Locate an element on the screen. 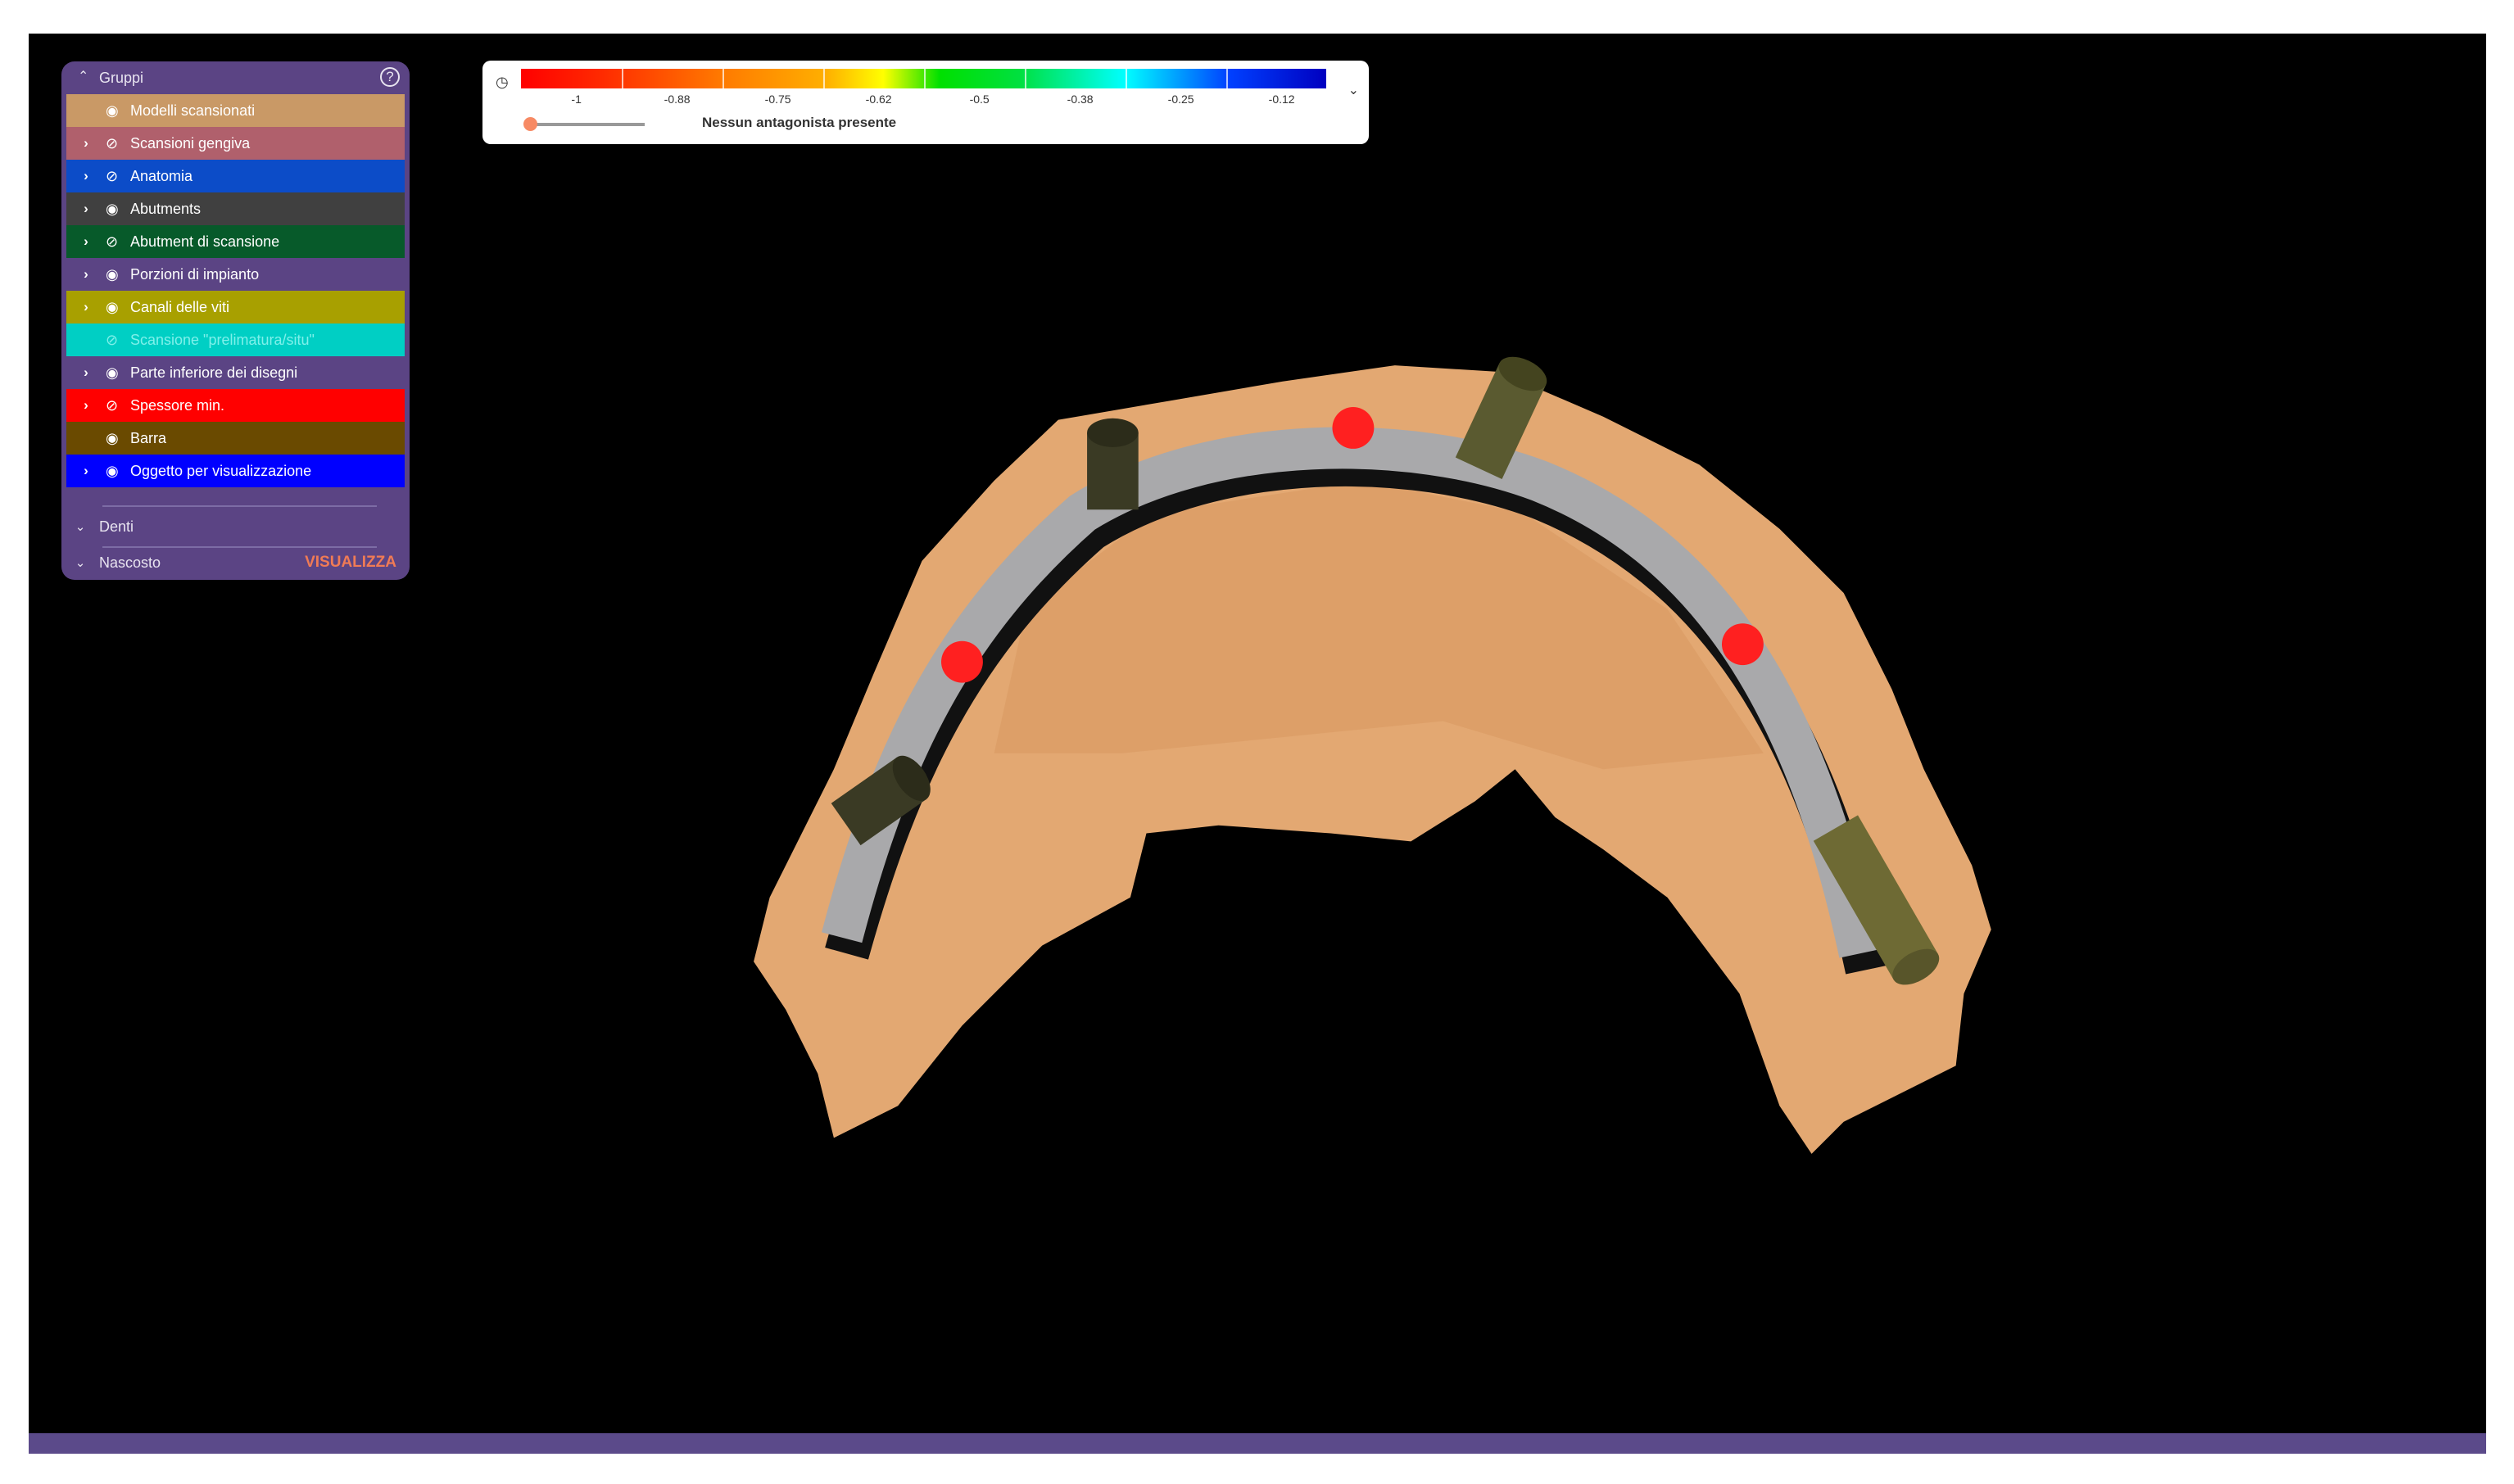 This screenshot has height=1484, width=2514. group-label: Anatomia is located at coordinates (162, 175).